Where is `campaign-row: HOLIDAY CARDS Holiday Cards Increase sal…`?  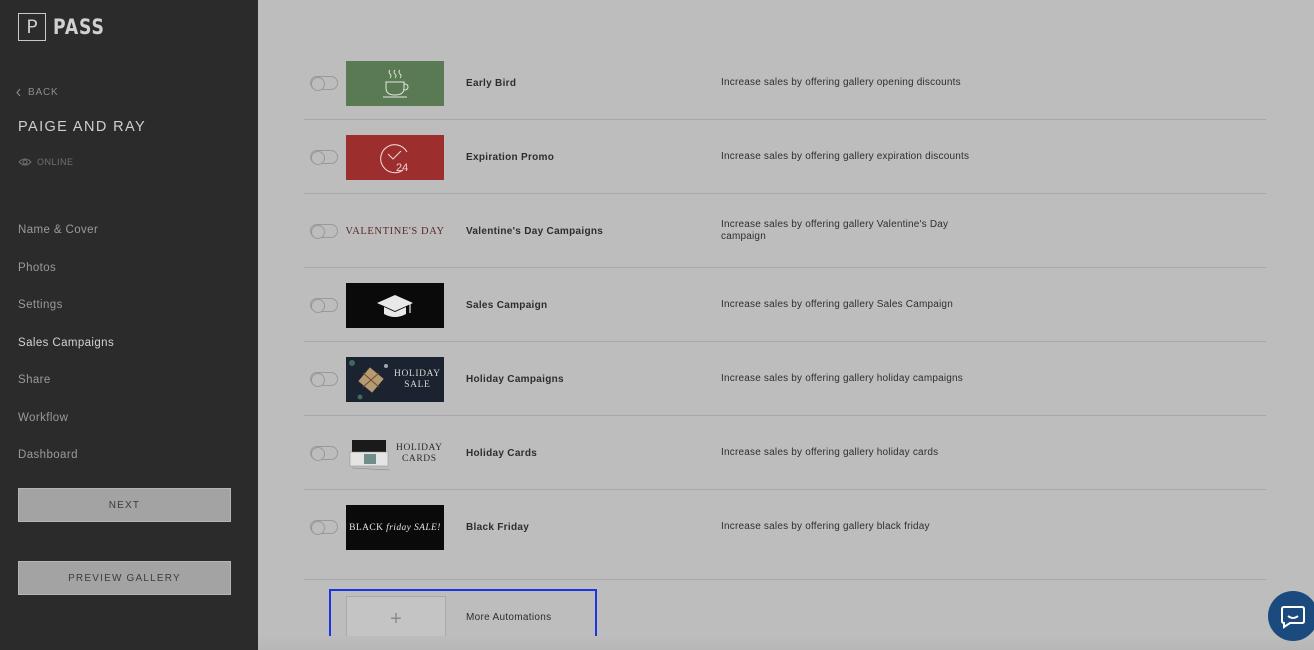 campaign-row: HOLIDAY CARDS Holiday Cards Increase sal… is located at coordinates (785, 453).